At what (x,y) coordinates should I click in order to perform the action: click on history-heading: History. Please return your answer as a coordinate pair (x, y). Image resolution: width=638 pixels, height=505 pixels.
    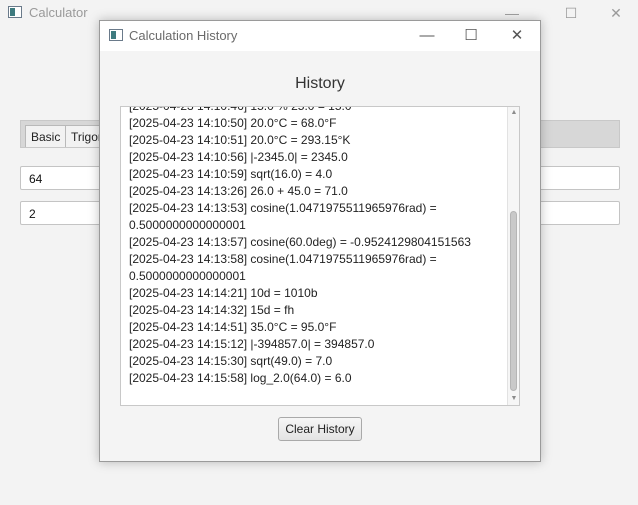
    Looking at the image, I should click on (320, 83).